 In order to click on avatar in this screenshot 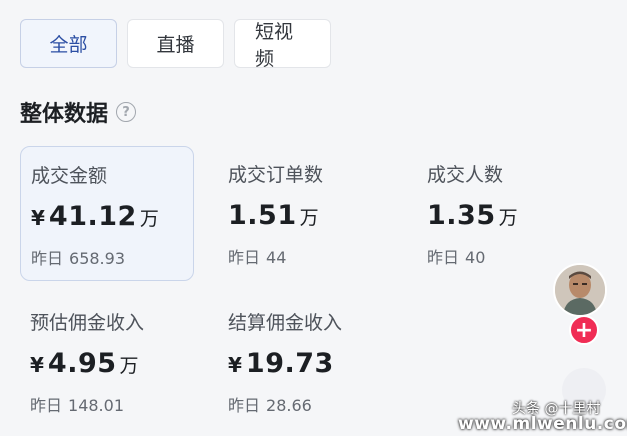, I will do `click(580, 290)`.